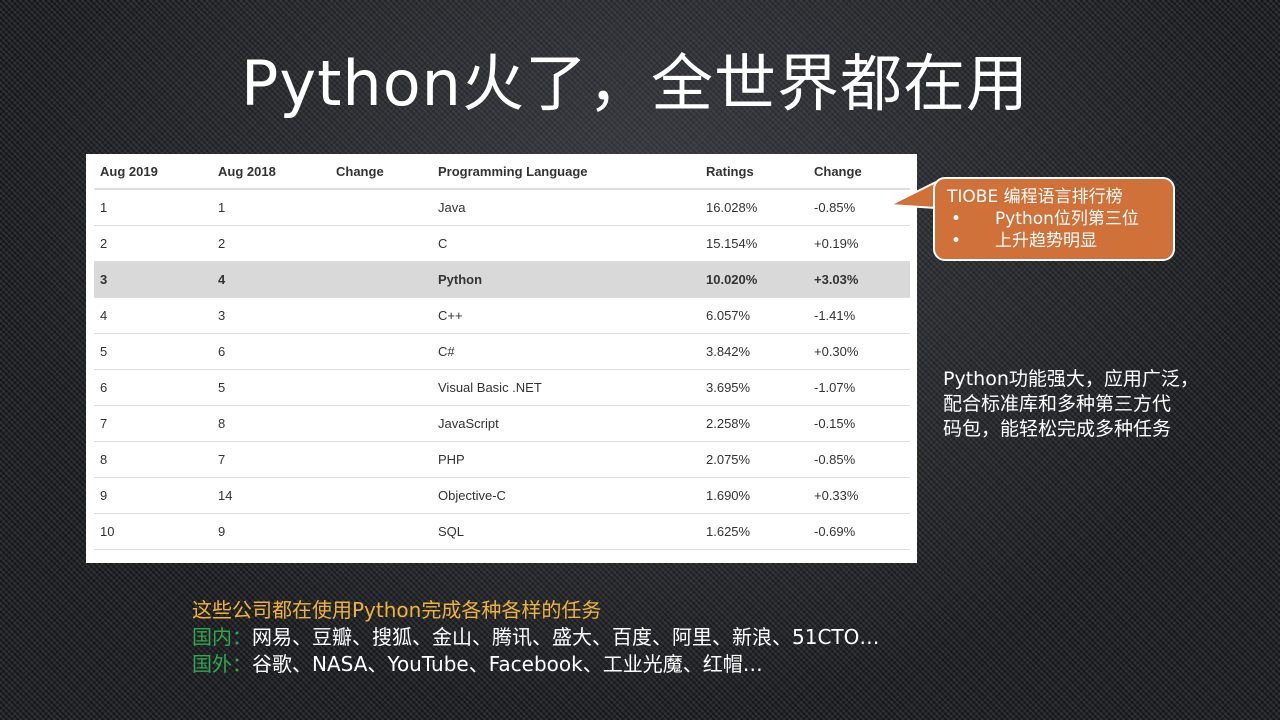 This screenshot has width=1280, height=720. I want to click on cell-ratings-change: -1.41%, so click(859, 315).